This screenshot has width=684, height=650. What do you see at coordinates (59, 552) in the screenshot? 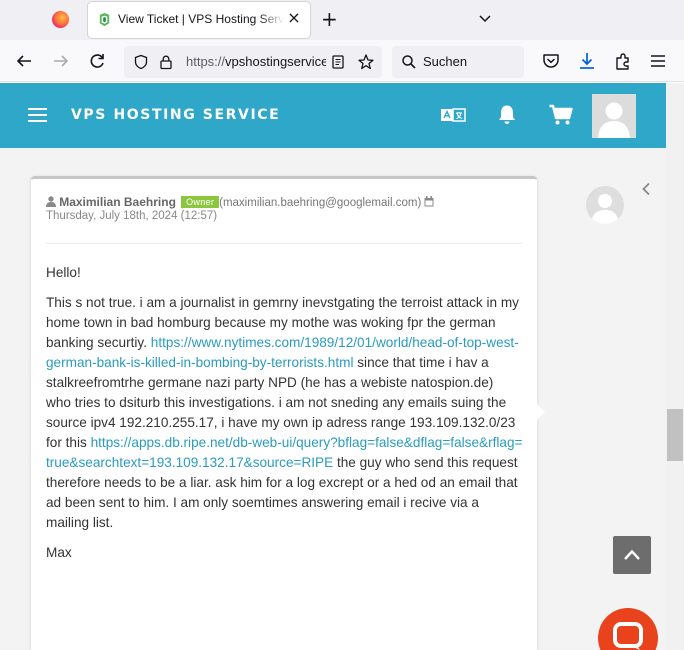
I see `signature: Max` at bounding box center [59, 552].